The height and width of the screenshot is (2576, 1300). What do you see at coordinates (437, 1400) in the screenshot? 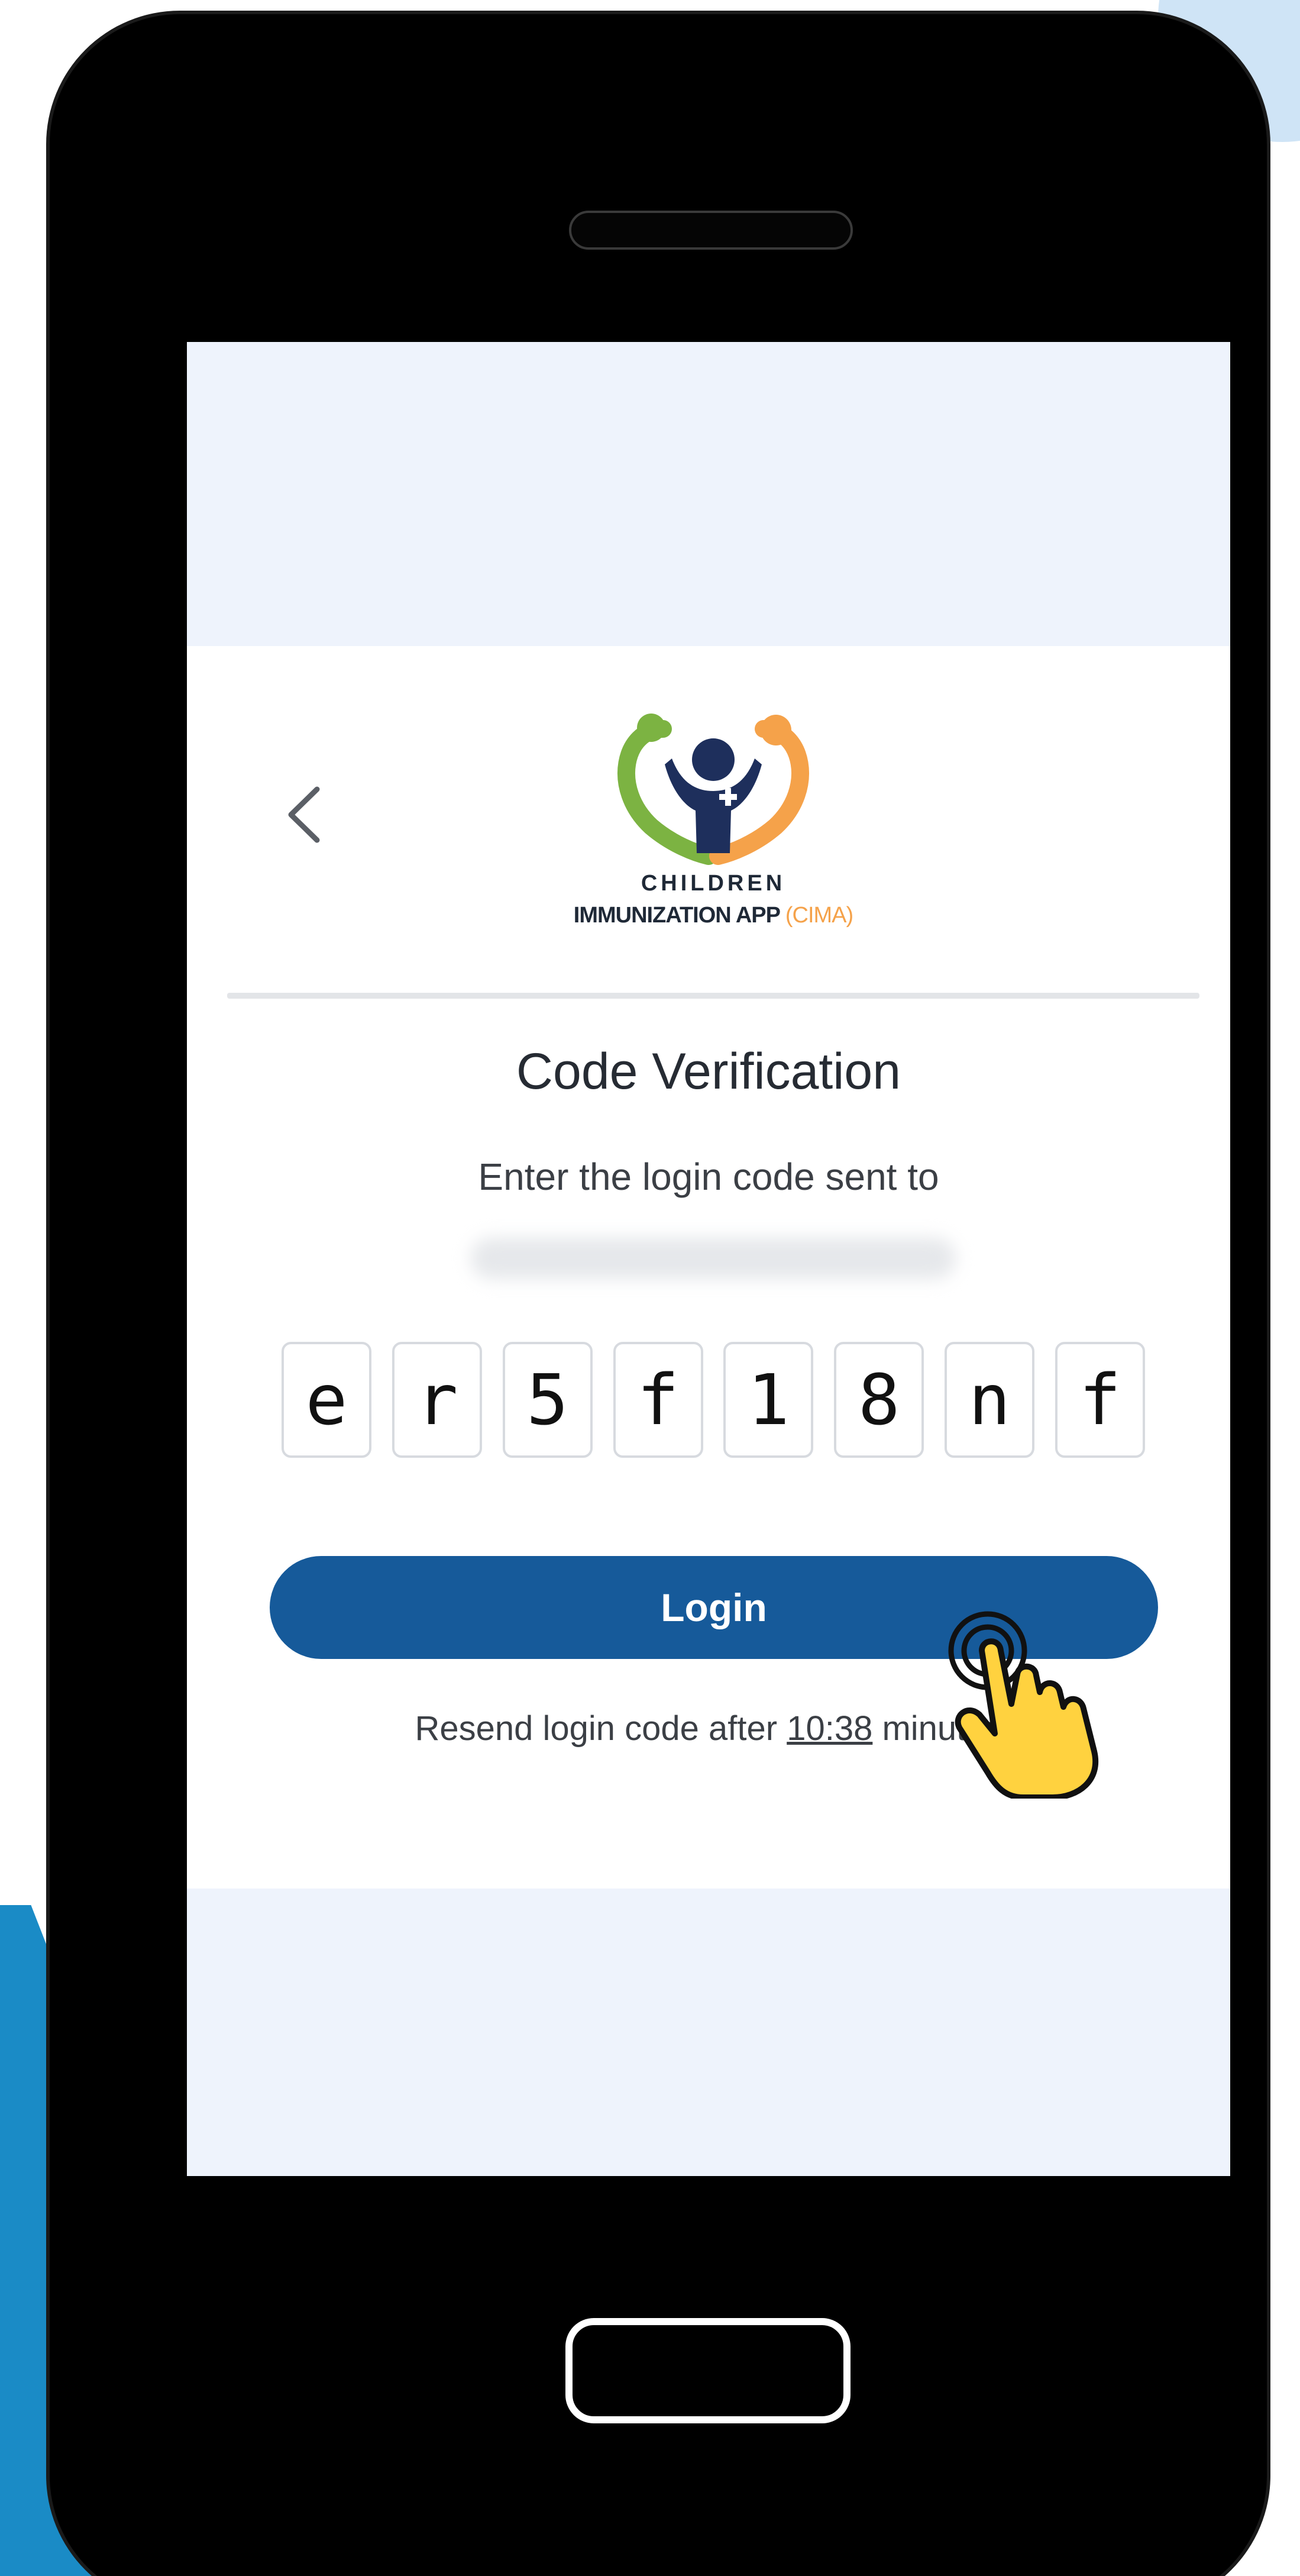
I see `code-digit-input: r` at bounding box center [437, 1400].